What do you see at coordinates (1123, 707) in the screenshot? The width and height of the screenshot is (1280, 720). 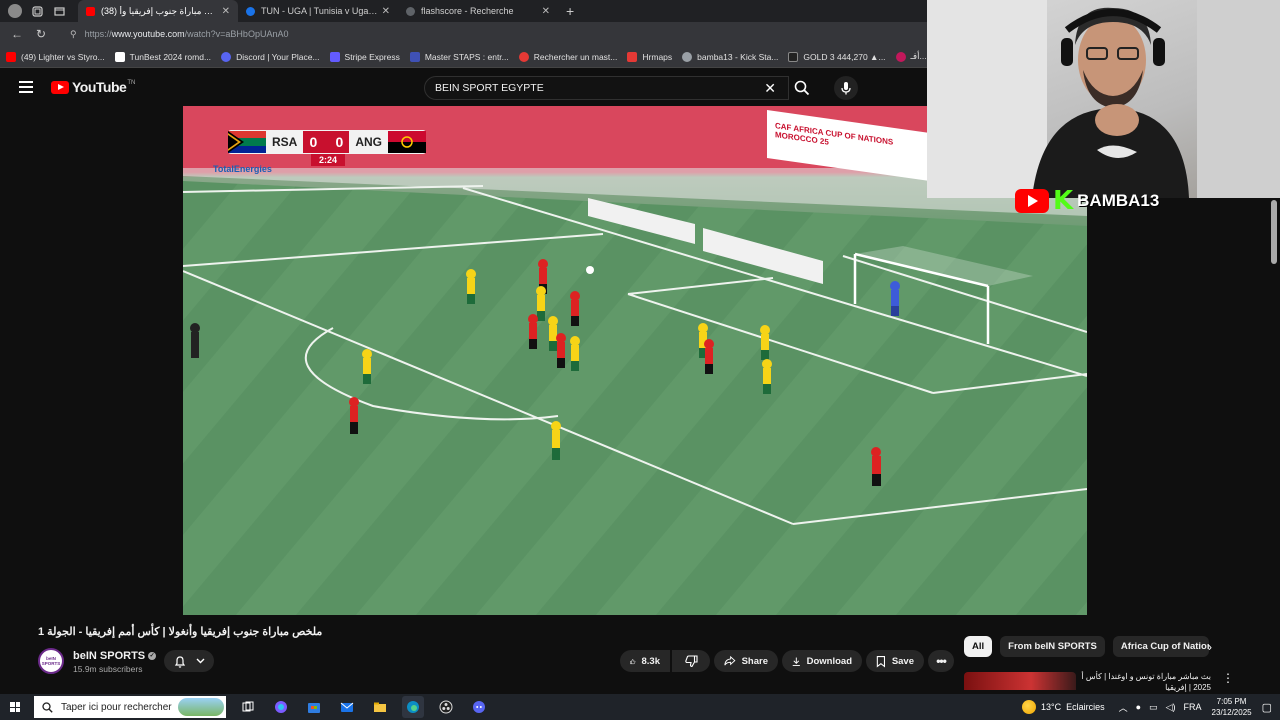 I see `chevron-up-icon: ︿` at bounding box center [1123, 707].